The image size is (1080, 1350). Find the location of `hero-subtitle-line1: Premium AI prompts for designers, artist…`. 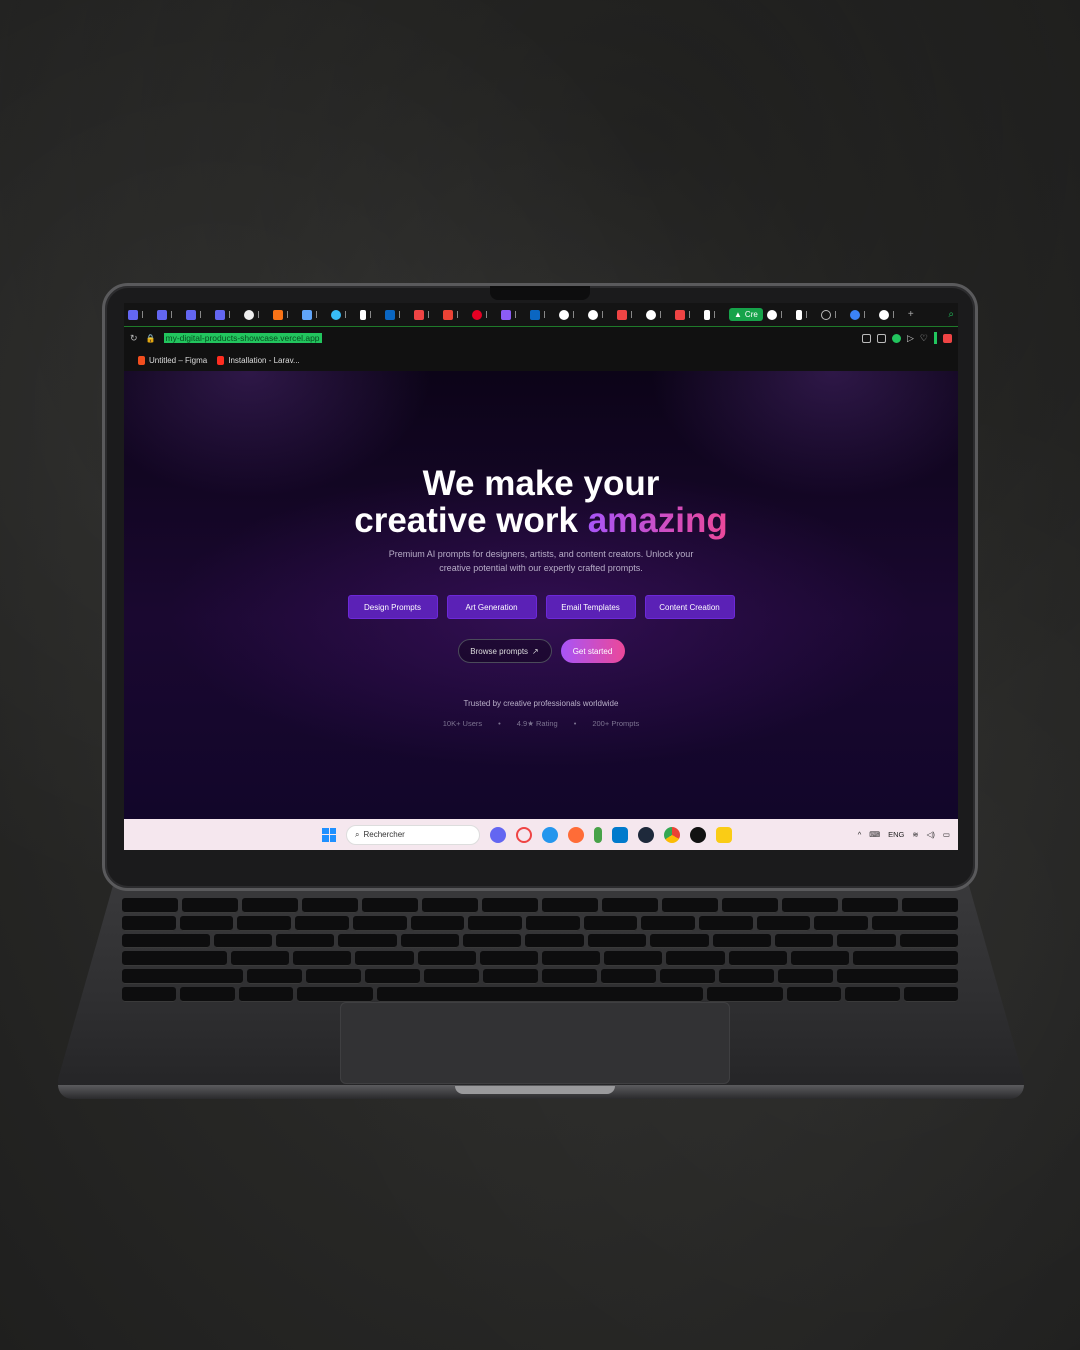

hero-subtitle-line1: Premium AI prompts for designers, artist… is located at coordinates (541, 554).